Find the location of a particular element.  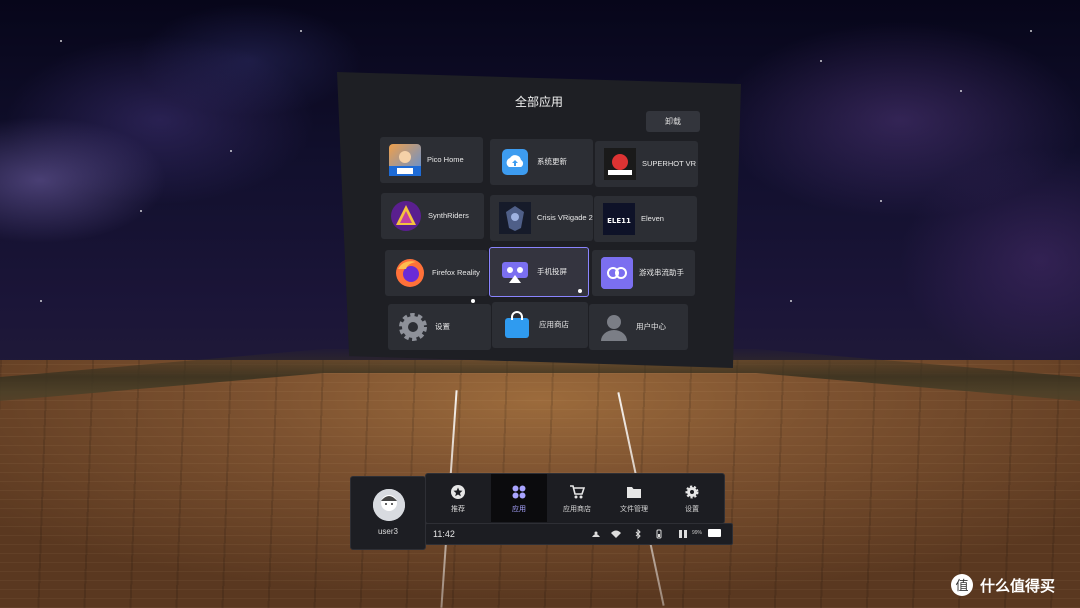

user-name: user3 is located at coordinates (387, 531).